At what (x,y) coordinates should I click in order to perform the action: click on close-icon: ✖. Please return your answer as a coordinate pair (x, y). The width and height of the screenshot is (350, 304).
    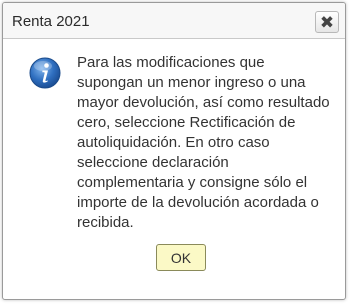
    Looking at the image, I should click on (327, 22).